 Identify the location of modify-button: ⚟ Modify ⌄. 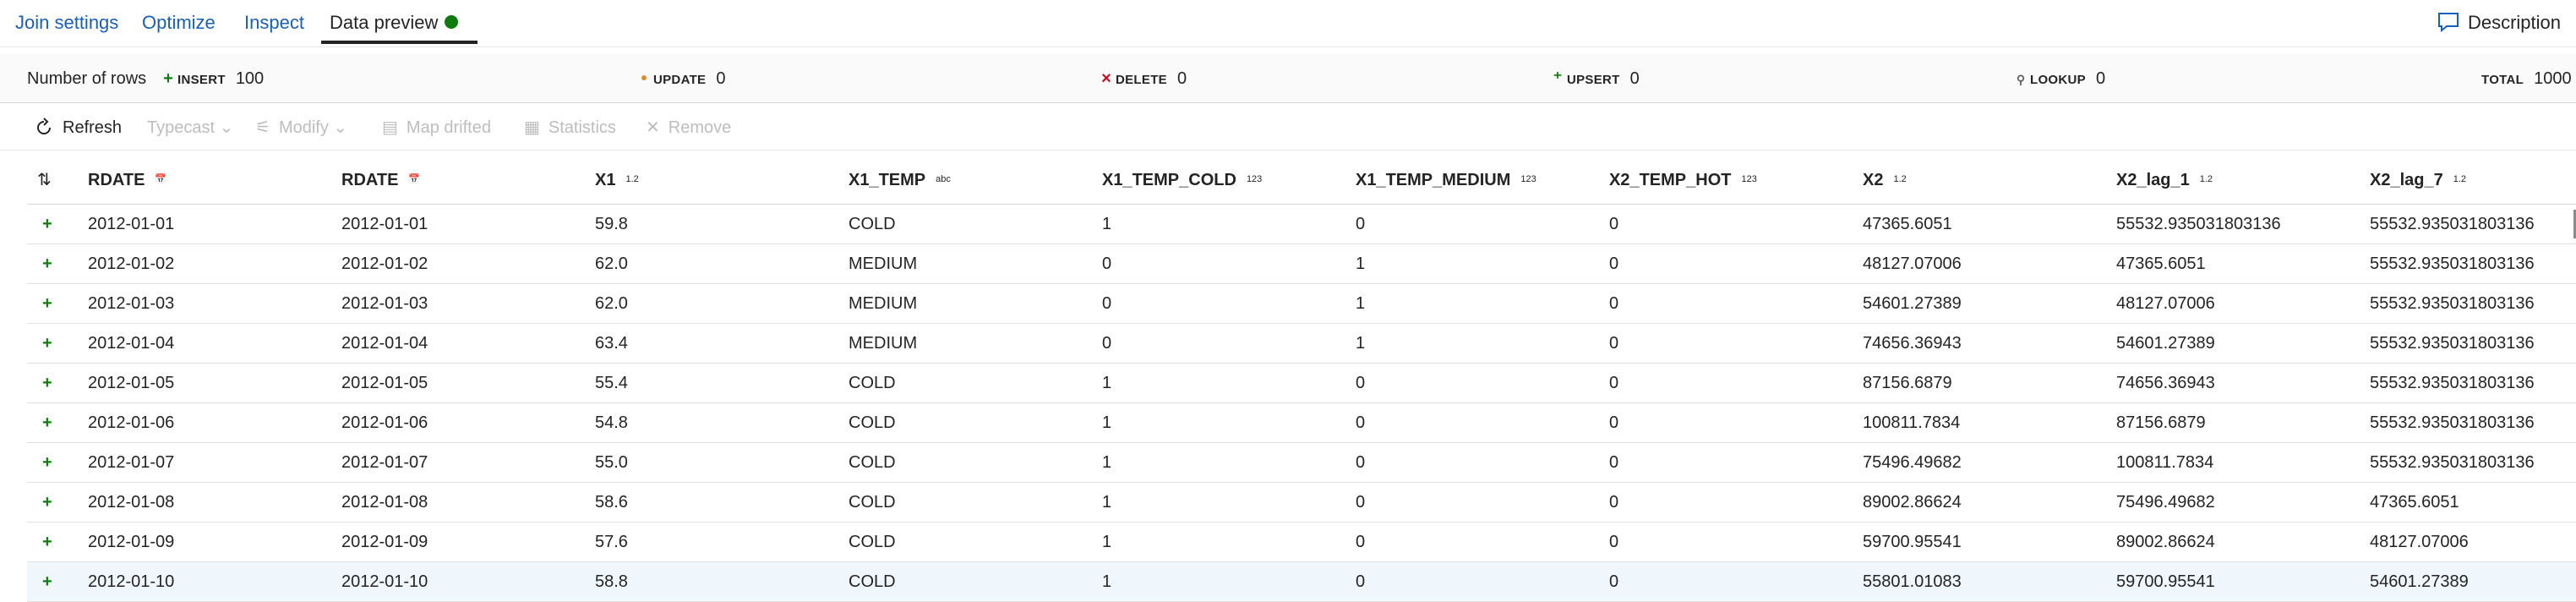
(301, 128).